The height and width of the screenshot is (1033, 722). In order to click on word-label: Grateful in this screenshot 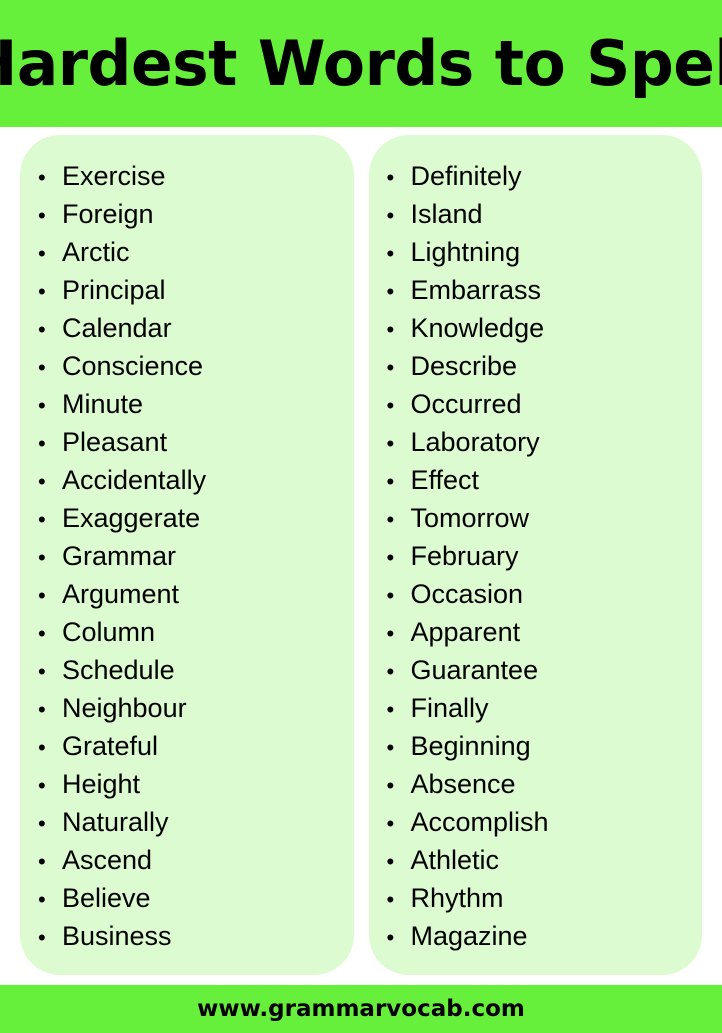, I will do `click(110, 746)`.